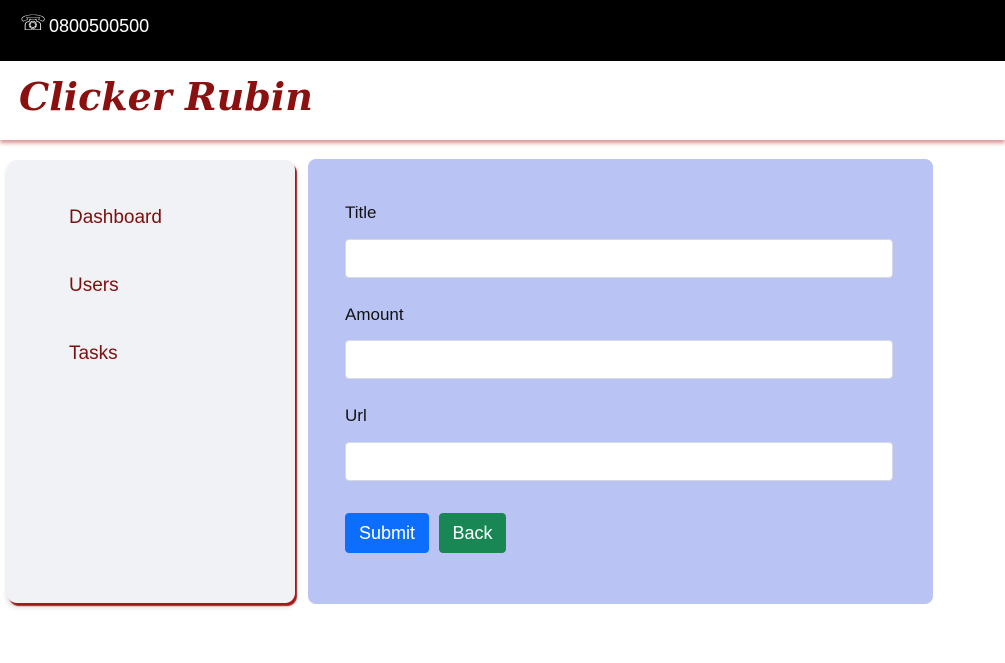 Image resolution: width=1005 pixels, height=663 pixels. I want to click on back-button: Back, so click(472, 533).